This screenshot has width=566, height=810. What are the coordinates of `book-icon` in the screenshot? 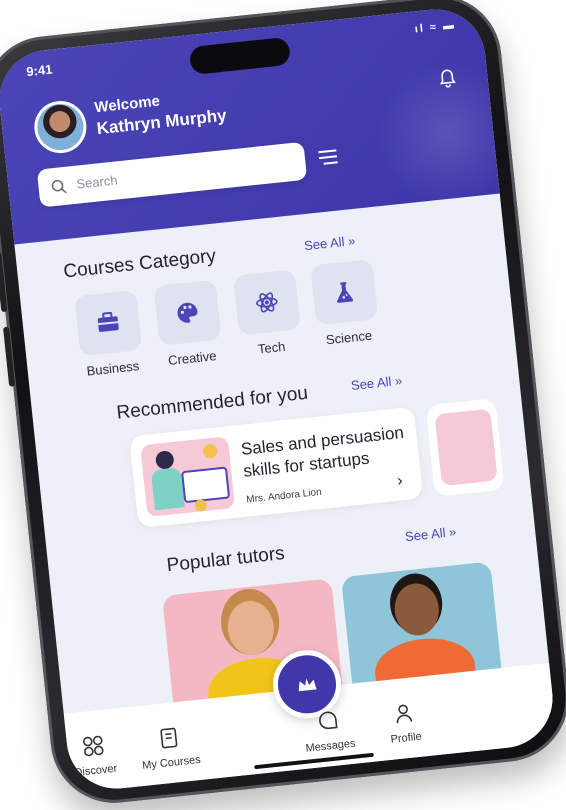 It's located at (169, 738).